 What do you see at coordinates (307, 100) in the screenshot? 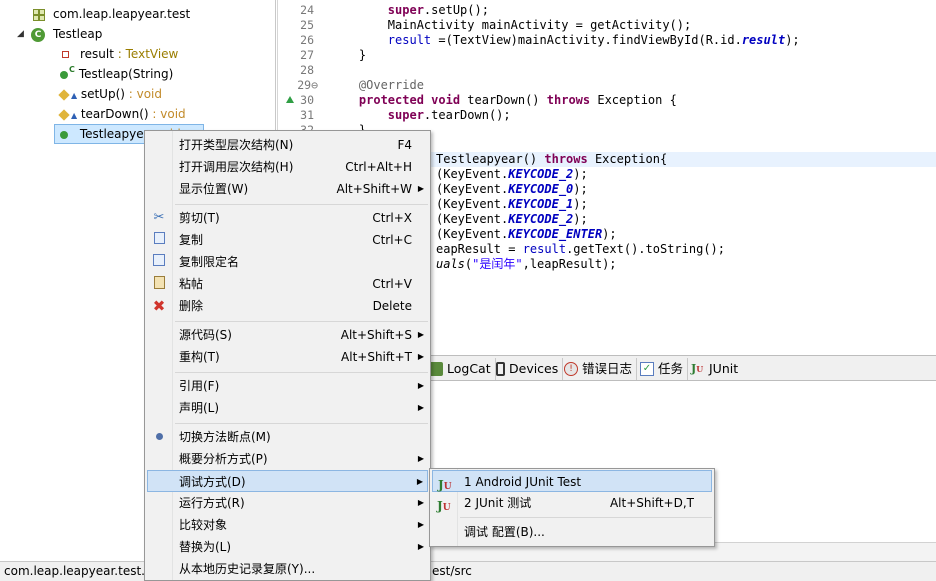
I see `line-number: 30` at bounding box center [307, 100].